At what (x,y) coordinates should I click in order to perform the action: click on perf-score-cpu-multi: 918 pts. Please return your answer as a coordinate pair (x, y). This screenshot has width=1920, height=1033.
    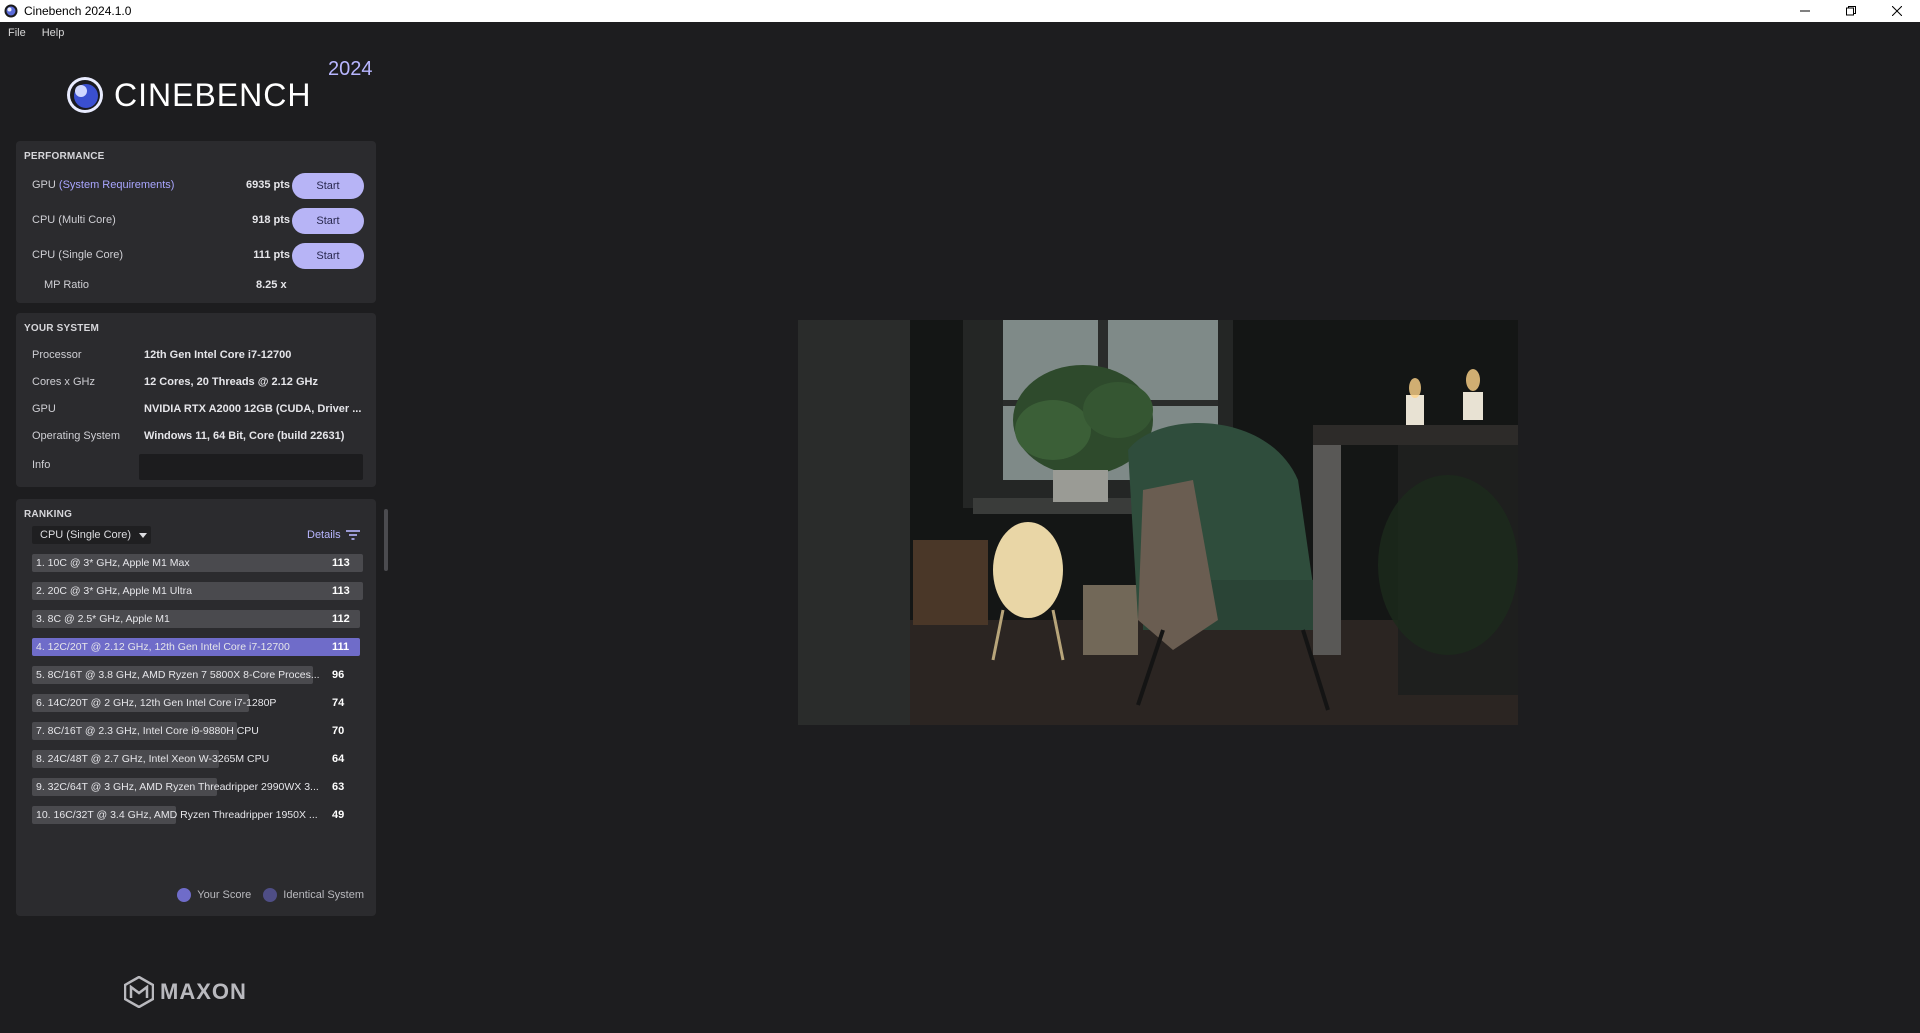
    Looking at the image, I should click on (271, 220).